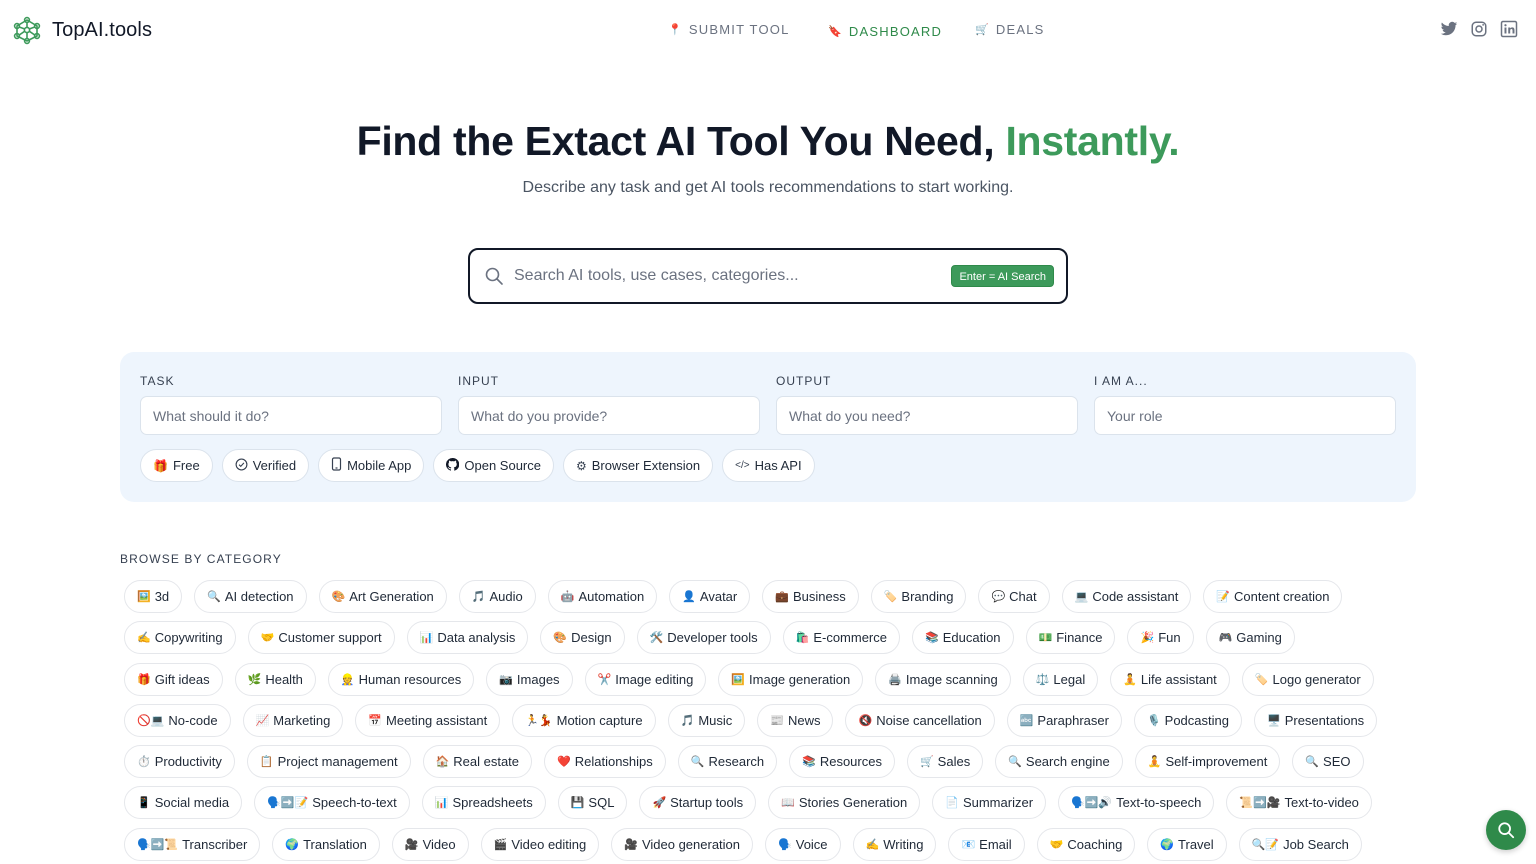 This screenshot has height=864, width=1536. Describe the element at coordinates (986, 844) in the screenshot. I see `category-chip: 📧 Email` at that location.